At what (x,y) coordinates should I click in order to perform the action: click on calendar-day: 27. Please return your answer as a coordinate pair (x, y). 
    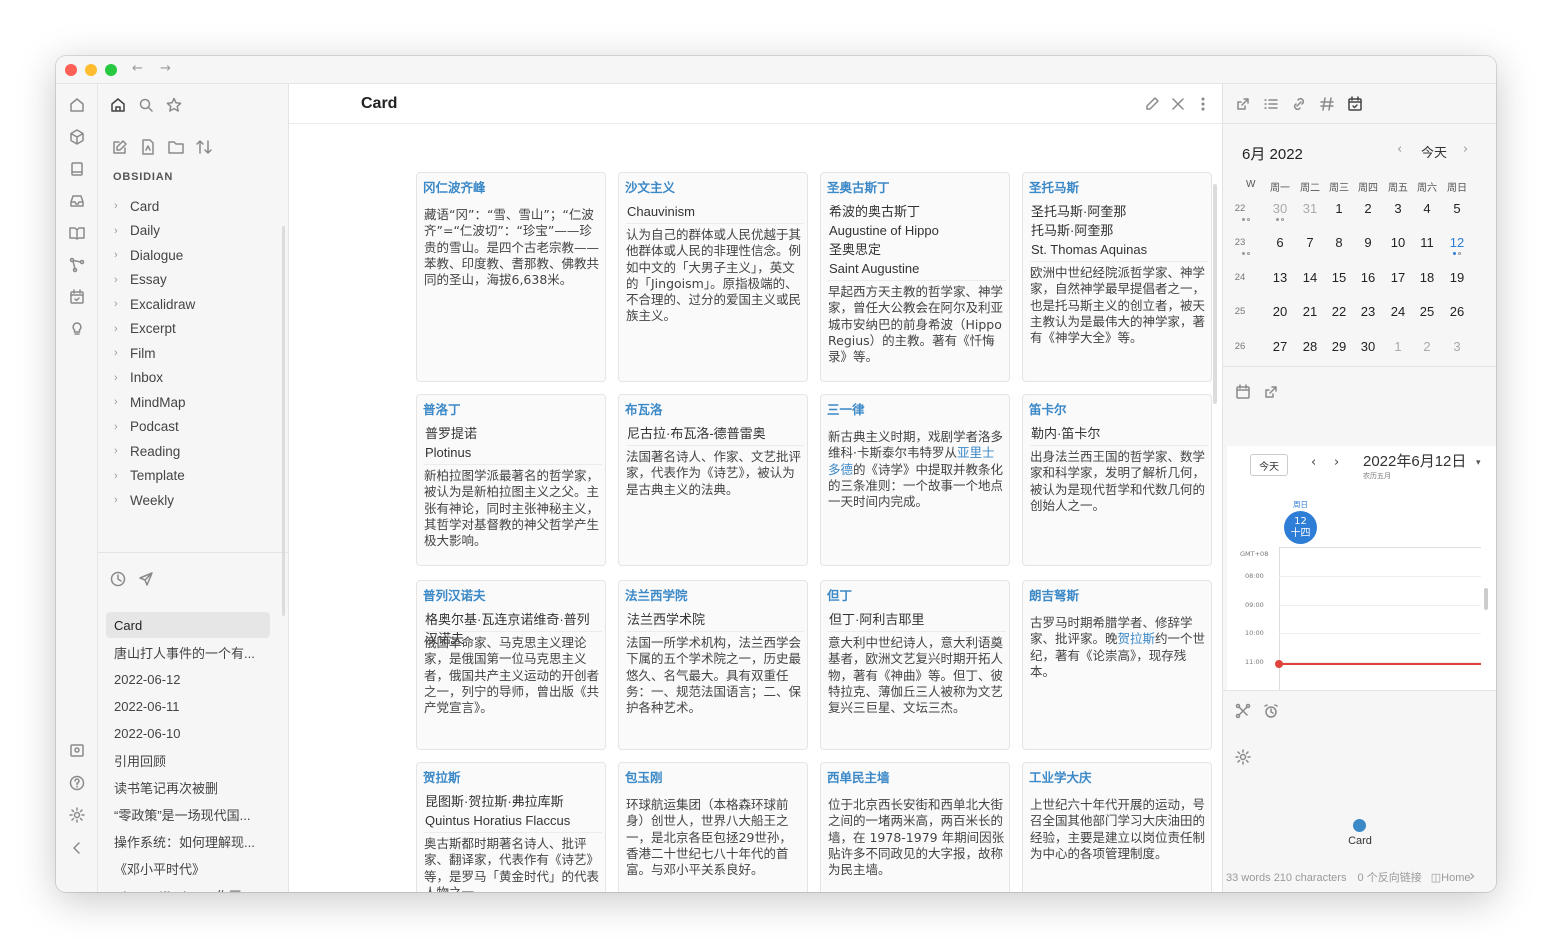
    Looking at the image, I should click on (1280, 346).